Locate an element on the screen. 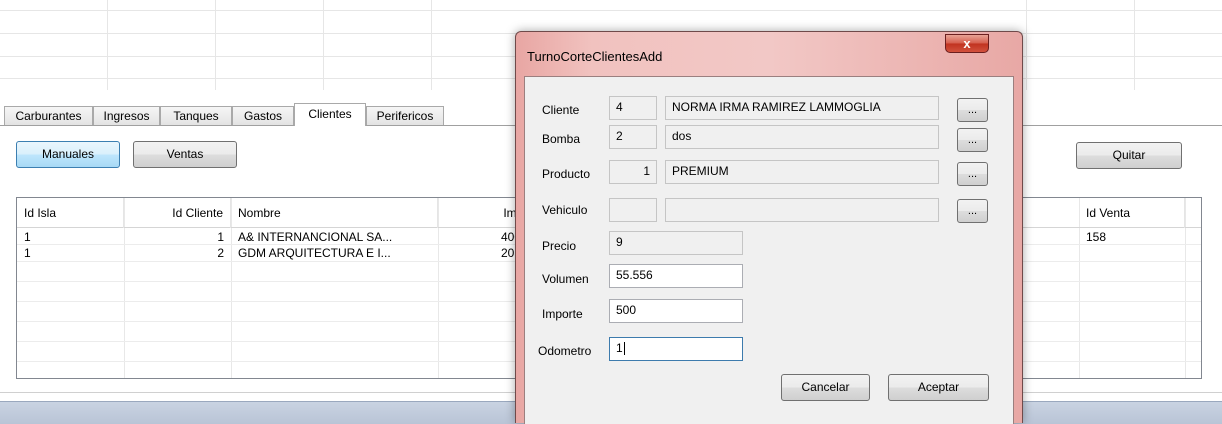 This screenshot has width=1222, height=424. tab-gastos: Gastos is located at coordinates (263, 115).